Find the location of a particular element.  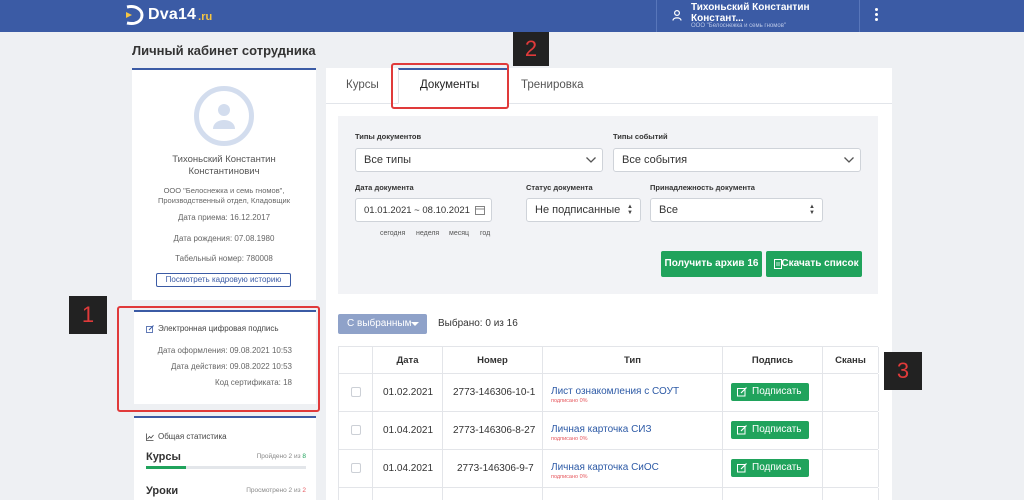

annotation-box-signature is located at coordinates (218, 359).